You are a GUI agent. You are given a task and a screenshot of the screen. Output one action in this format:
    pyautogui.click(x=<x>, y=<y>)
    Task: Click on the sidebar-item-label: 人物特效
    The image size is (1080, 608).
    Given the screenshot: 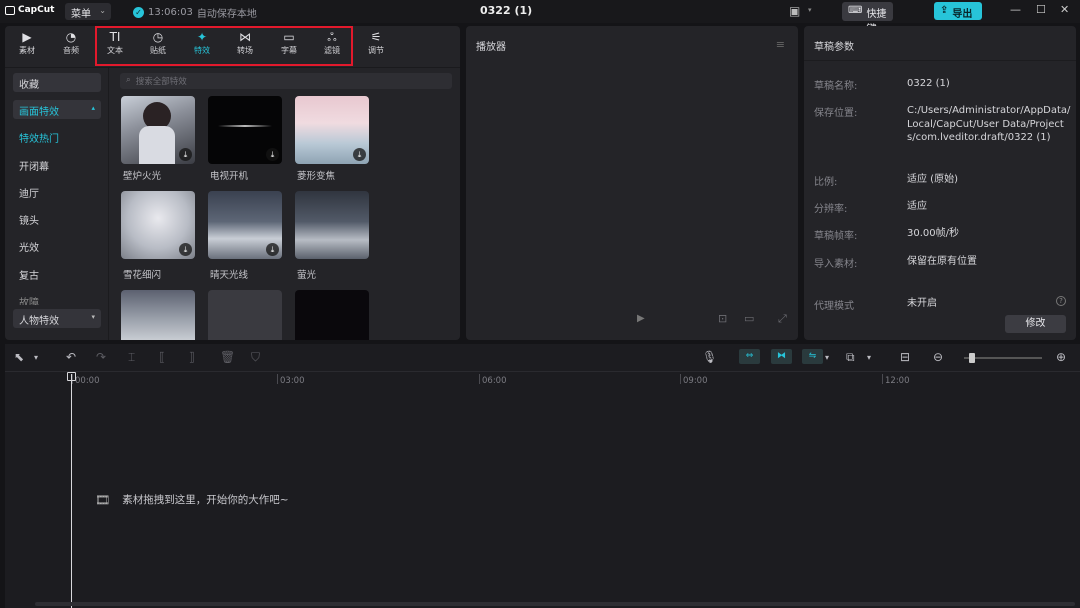 What is the action you would take?
    pyautogui.click(x=39, y=321)
    